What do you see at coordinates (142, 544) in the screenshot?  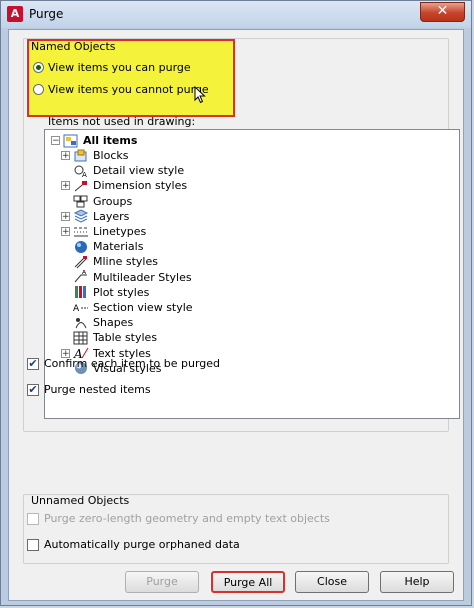 I see `orphaned-data-label: Automatically purge orphaned data` at bounding box center [142, 544].